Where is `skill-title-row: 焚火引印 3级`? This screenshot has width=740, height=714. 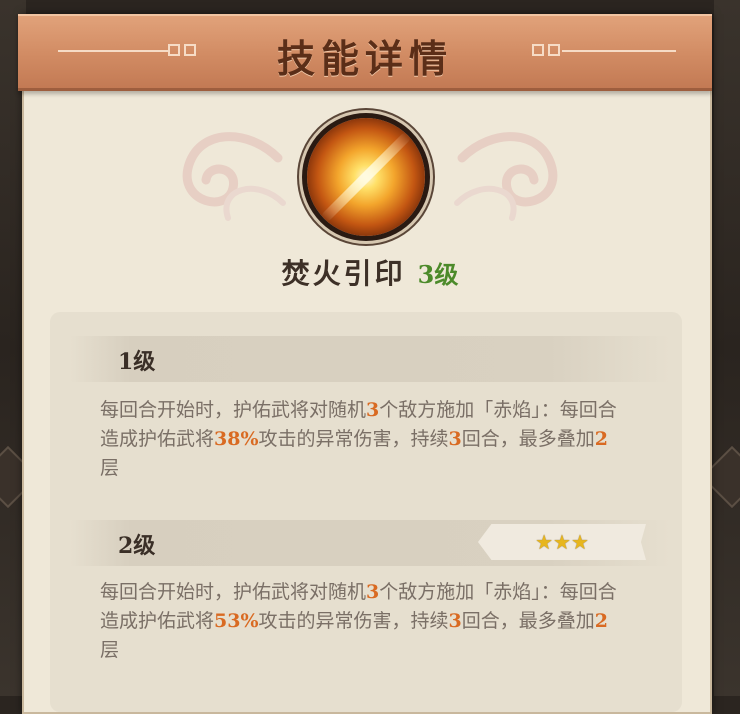
skill-title-row: 焚火引印 3级 is located at coordinates (370, 272).